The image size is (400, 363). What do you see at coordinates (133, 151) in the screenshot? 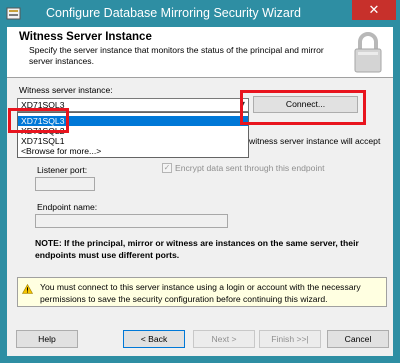
I see `dropdown-option-browse: <Browse for more...>` at bounding box center [133, 151].